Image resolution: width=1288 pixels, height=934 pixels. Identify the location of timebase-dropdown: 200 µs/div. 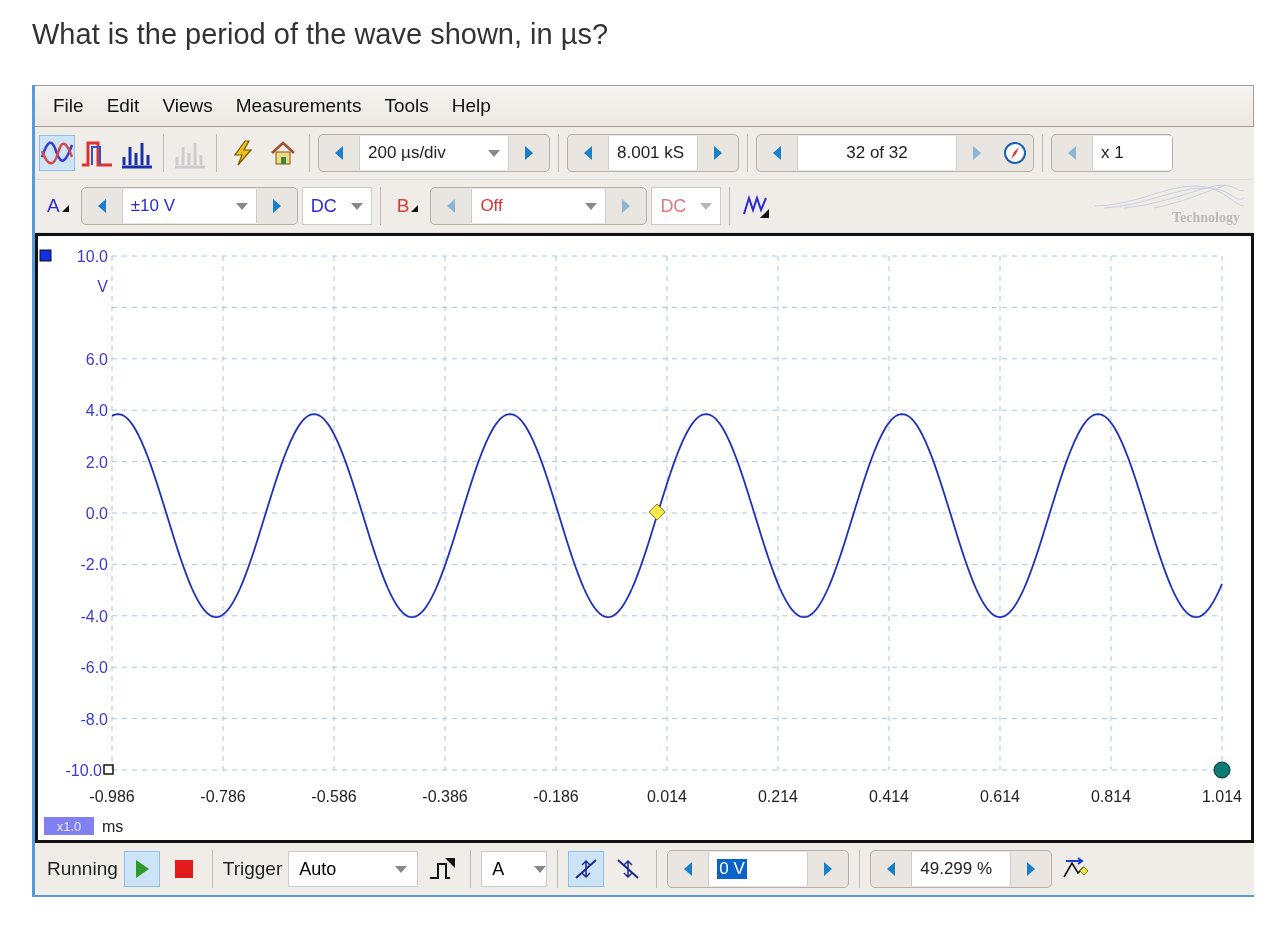
(434, 153).